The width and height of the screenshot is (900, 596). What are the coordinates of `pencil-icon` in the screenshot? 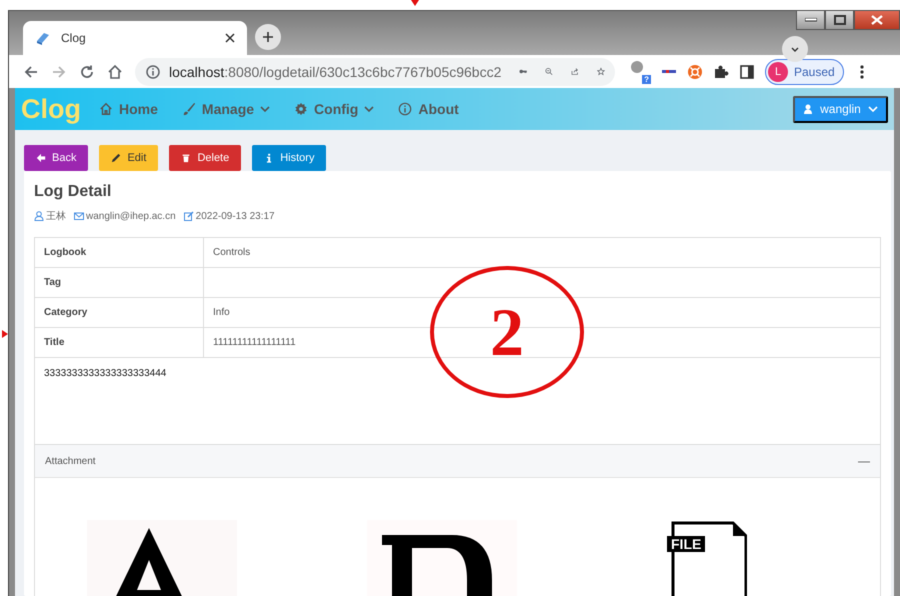 It's located at (116, 158).